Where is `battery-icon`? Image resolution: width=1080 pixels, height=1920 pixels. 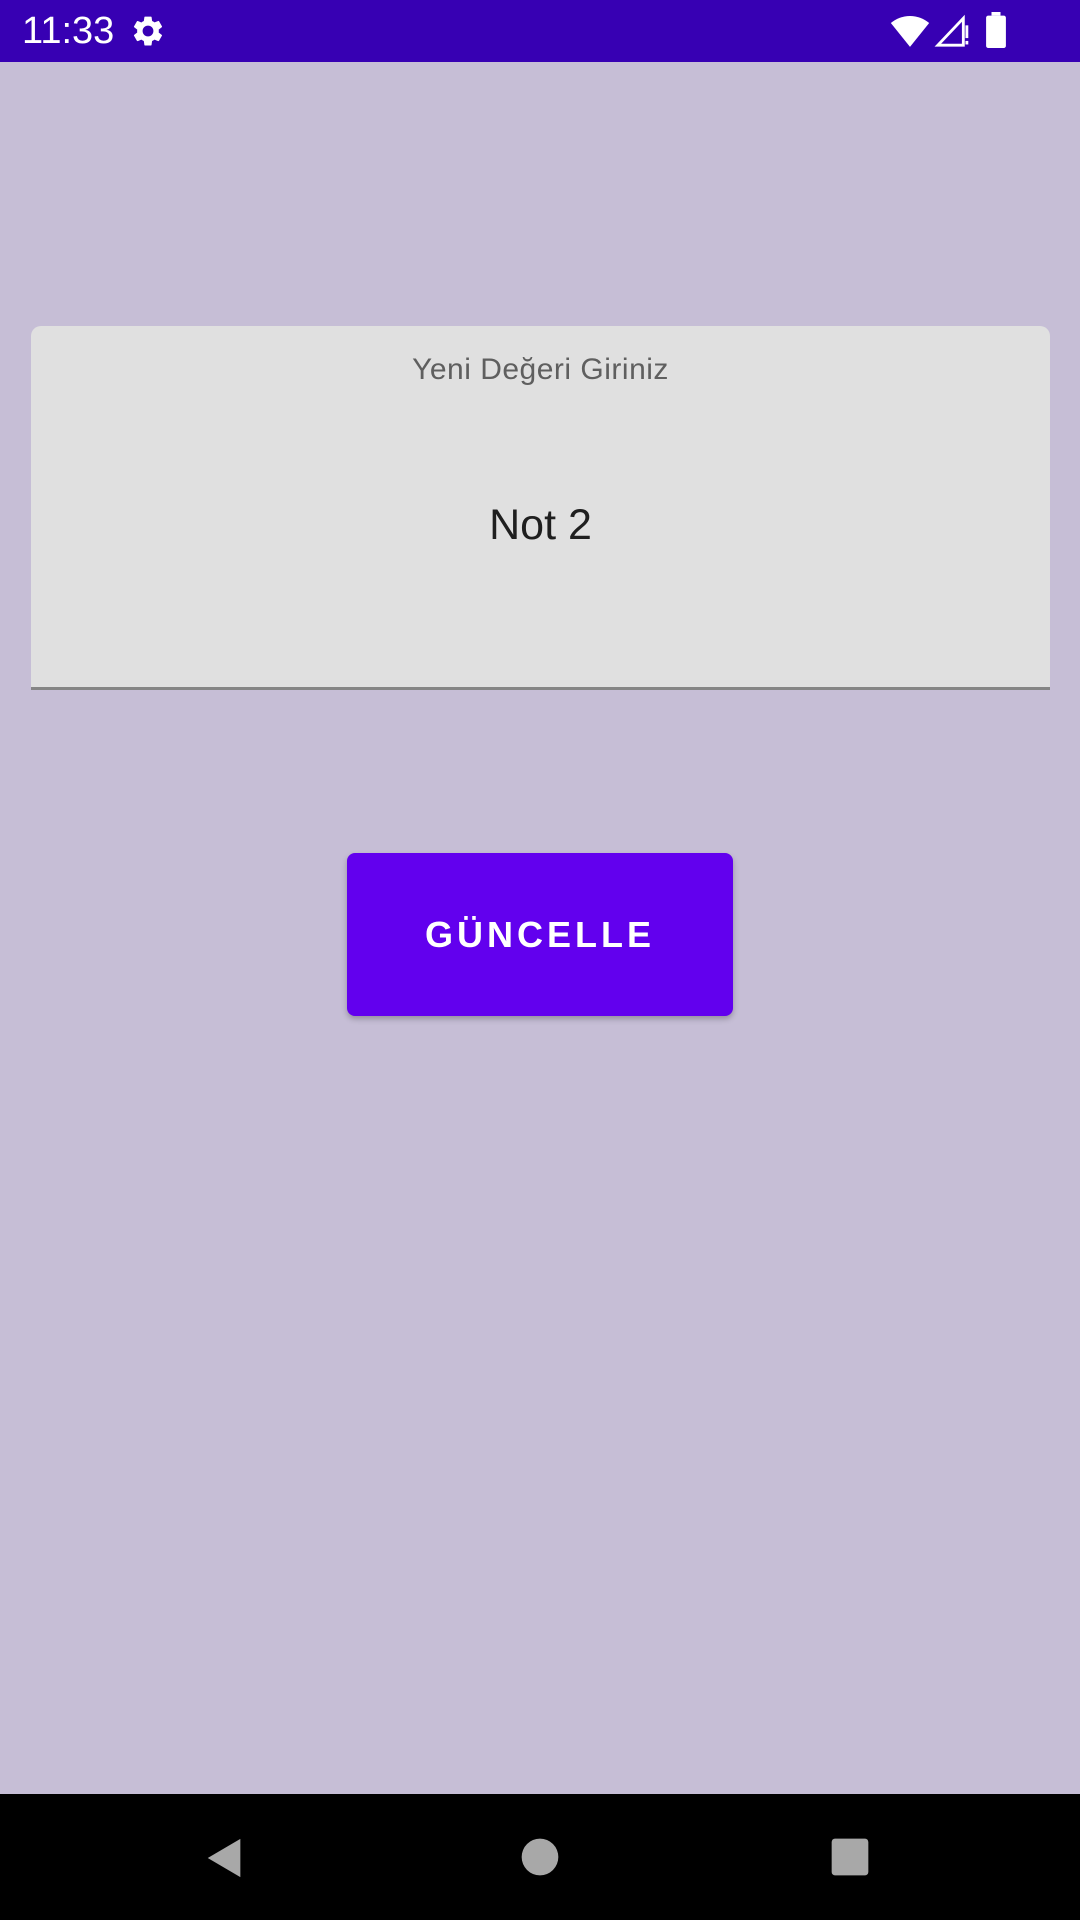 battery-icon is located at coordinates (996, 30).